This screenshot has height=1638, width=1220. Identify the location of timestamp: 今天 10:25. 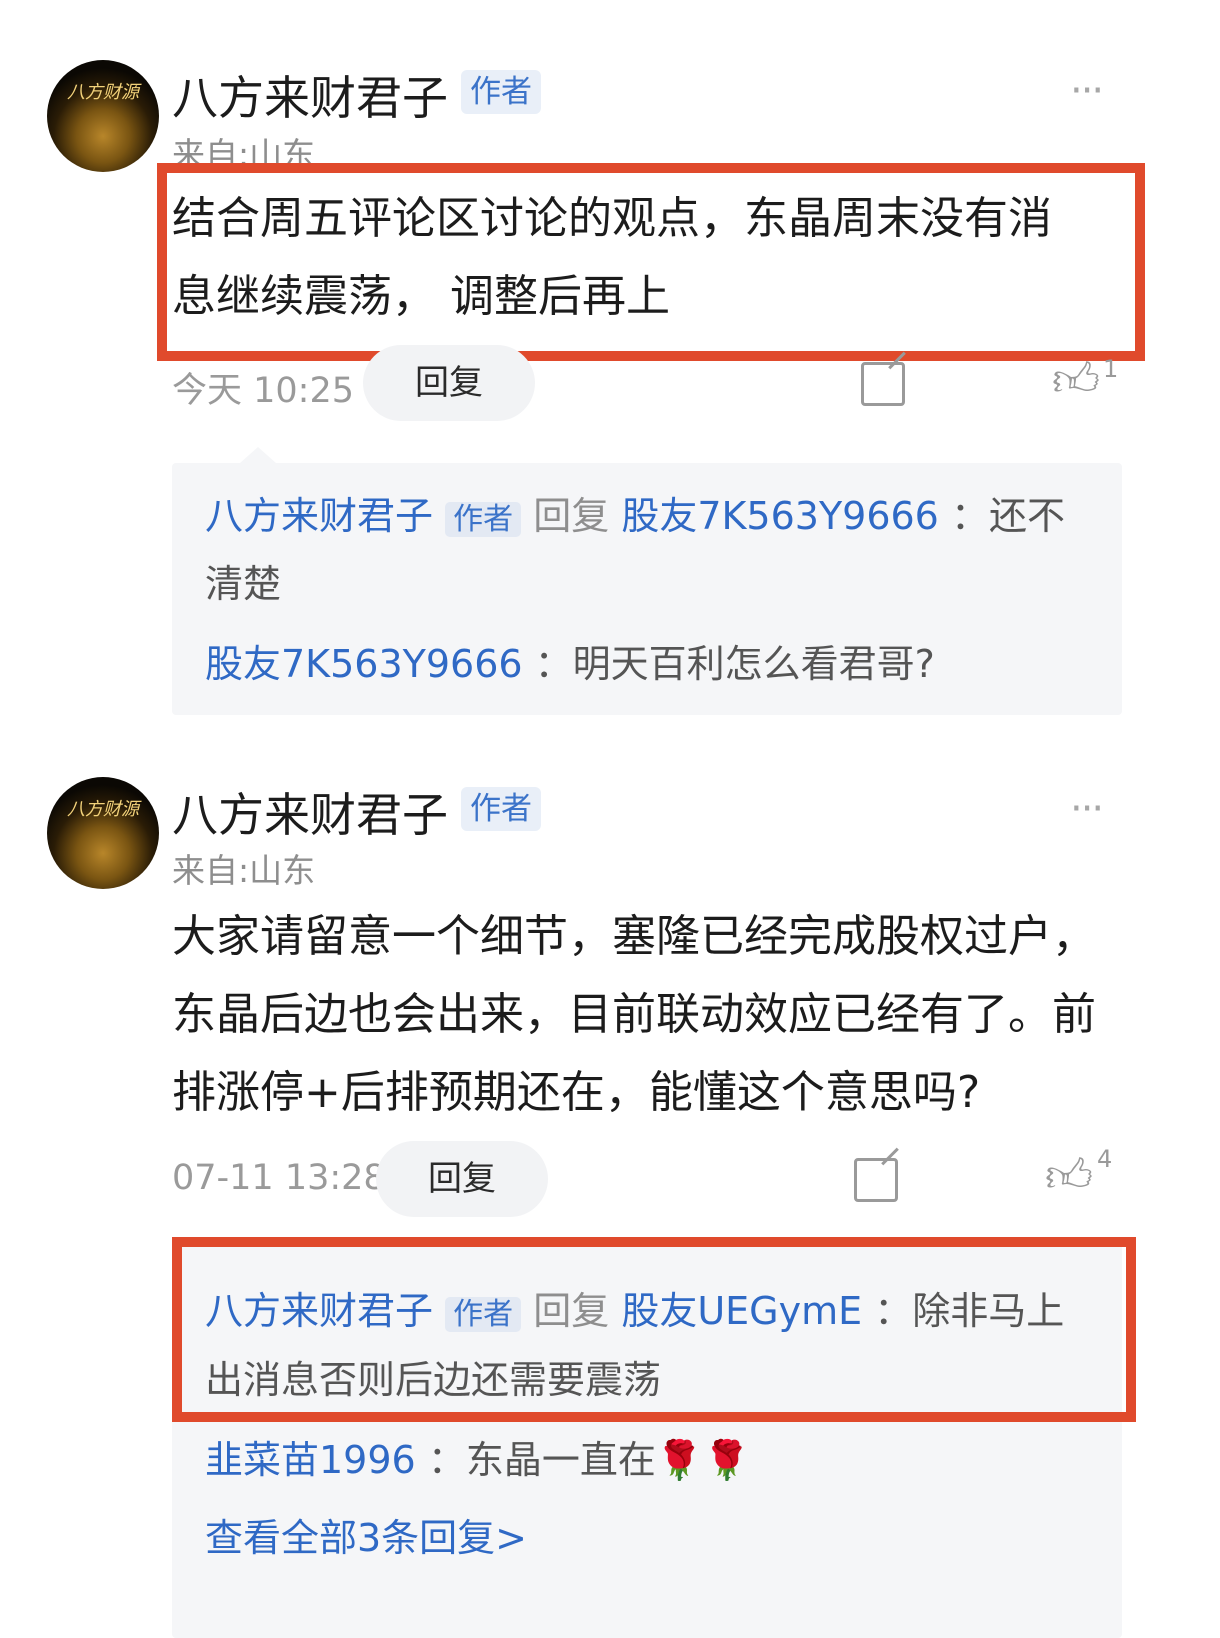
(263, 391).